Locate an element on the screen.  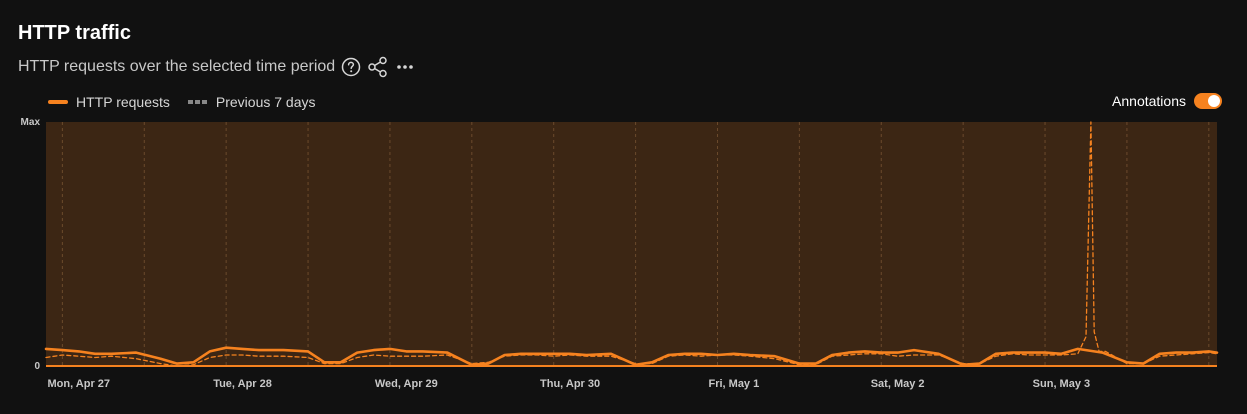
y-tick-label: 0 is located at coordinates (37, 366).